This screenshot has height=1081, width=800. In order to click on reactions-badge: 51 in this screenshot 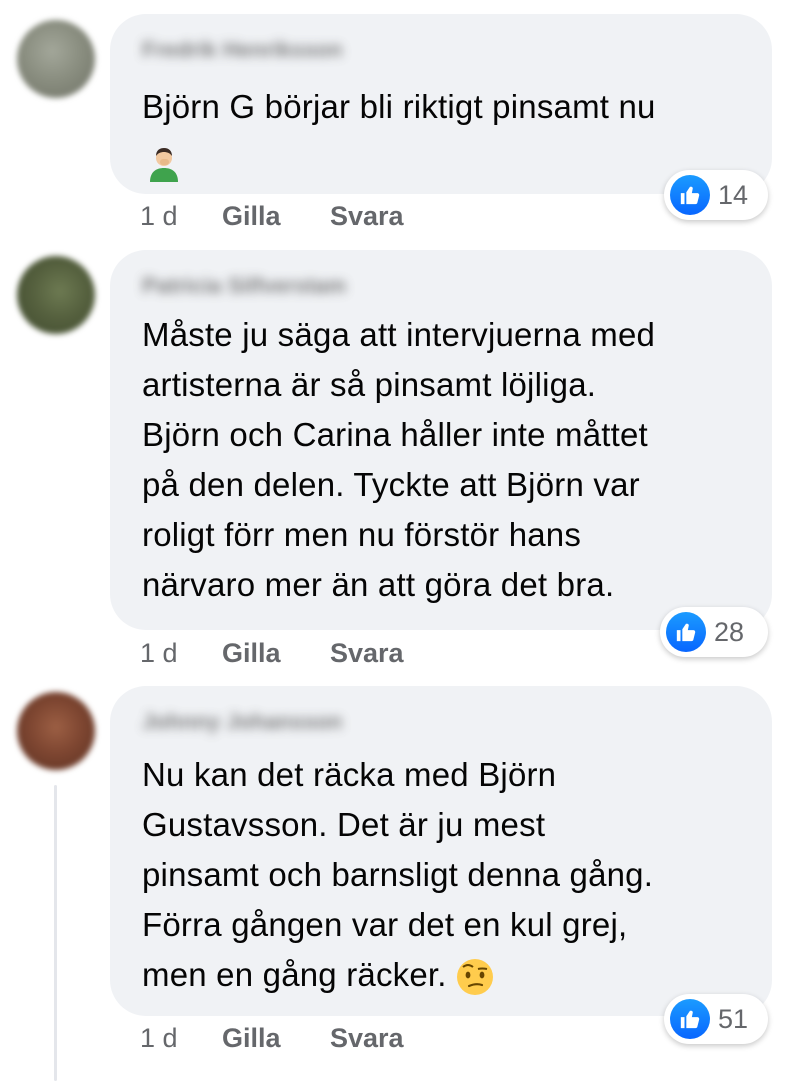, I will do `click(716, 1019)`.